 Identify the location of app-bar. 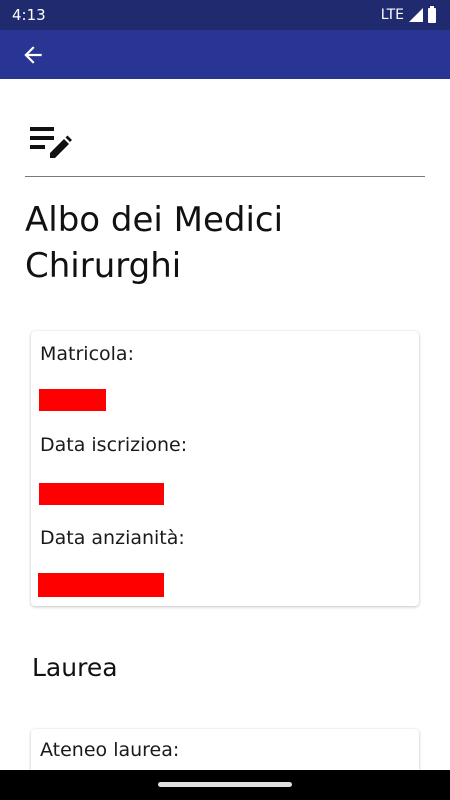
(225, 54).